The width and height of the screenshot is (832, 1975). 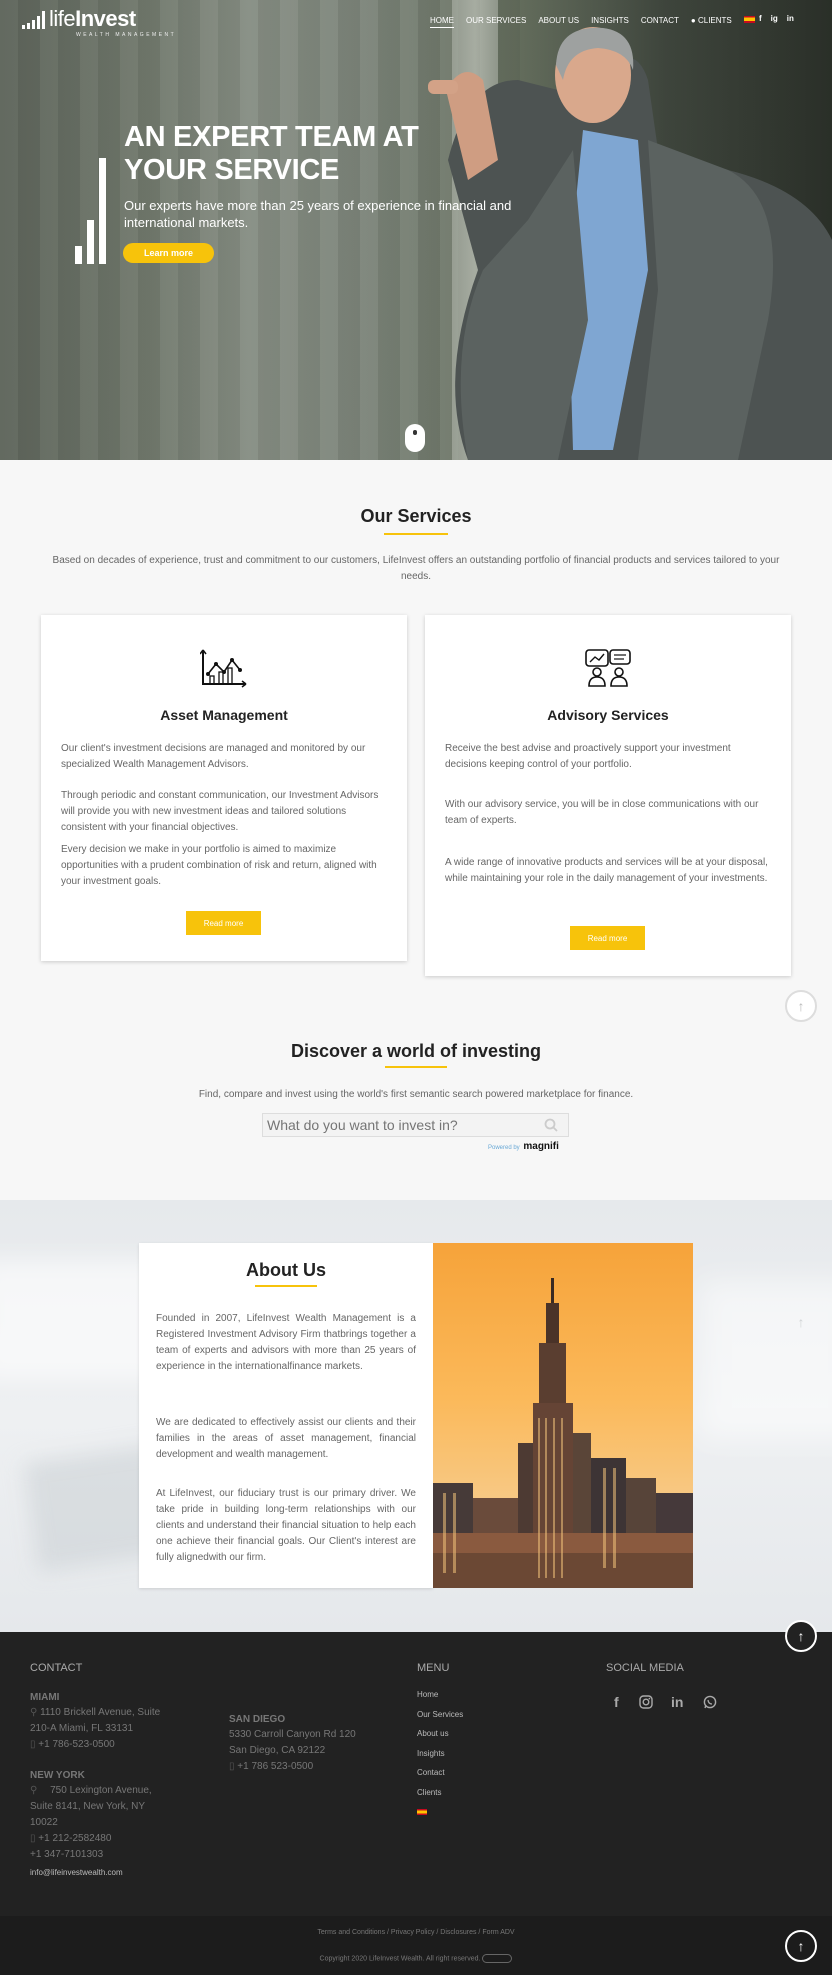 I want to click on powered-by-magnifi: Powered by magnifi, so click(x=523, y=1146).